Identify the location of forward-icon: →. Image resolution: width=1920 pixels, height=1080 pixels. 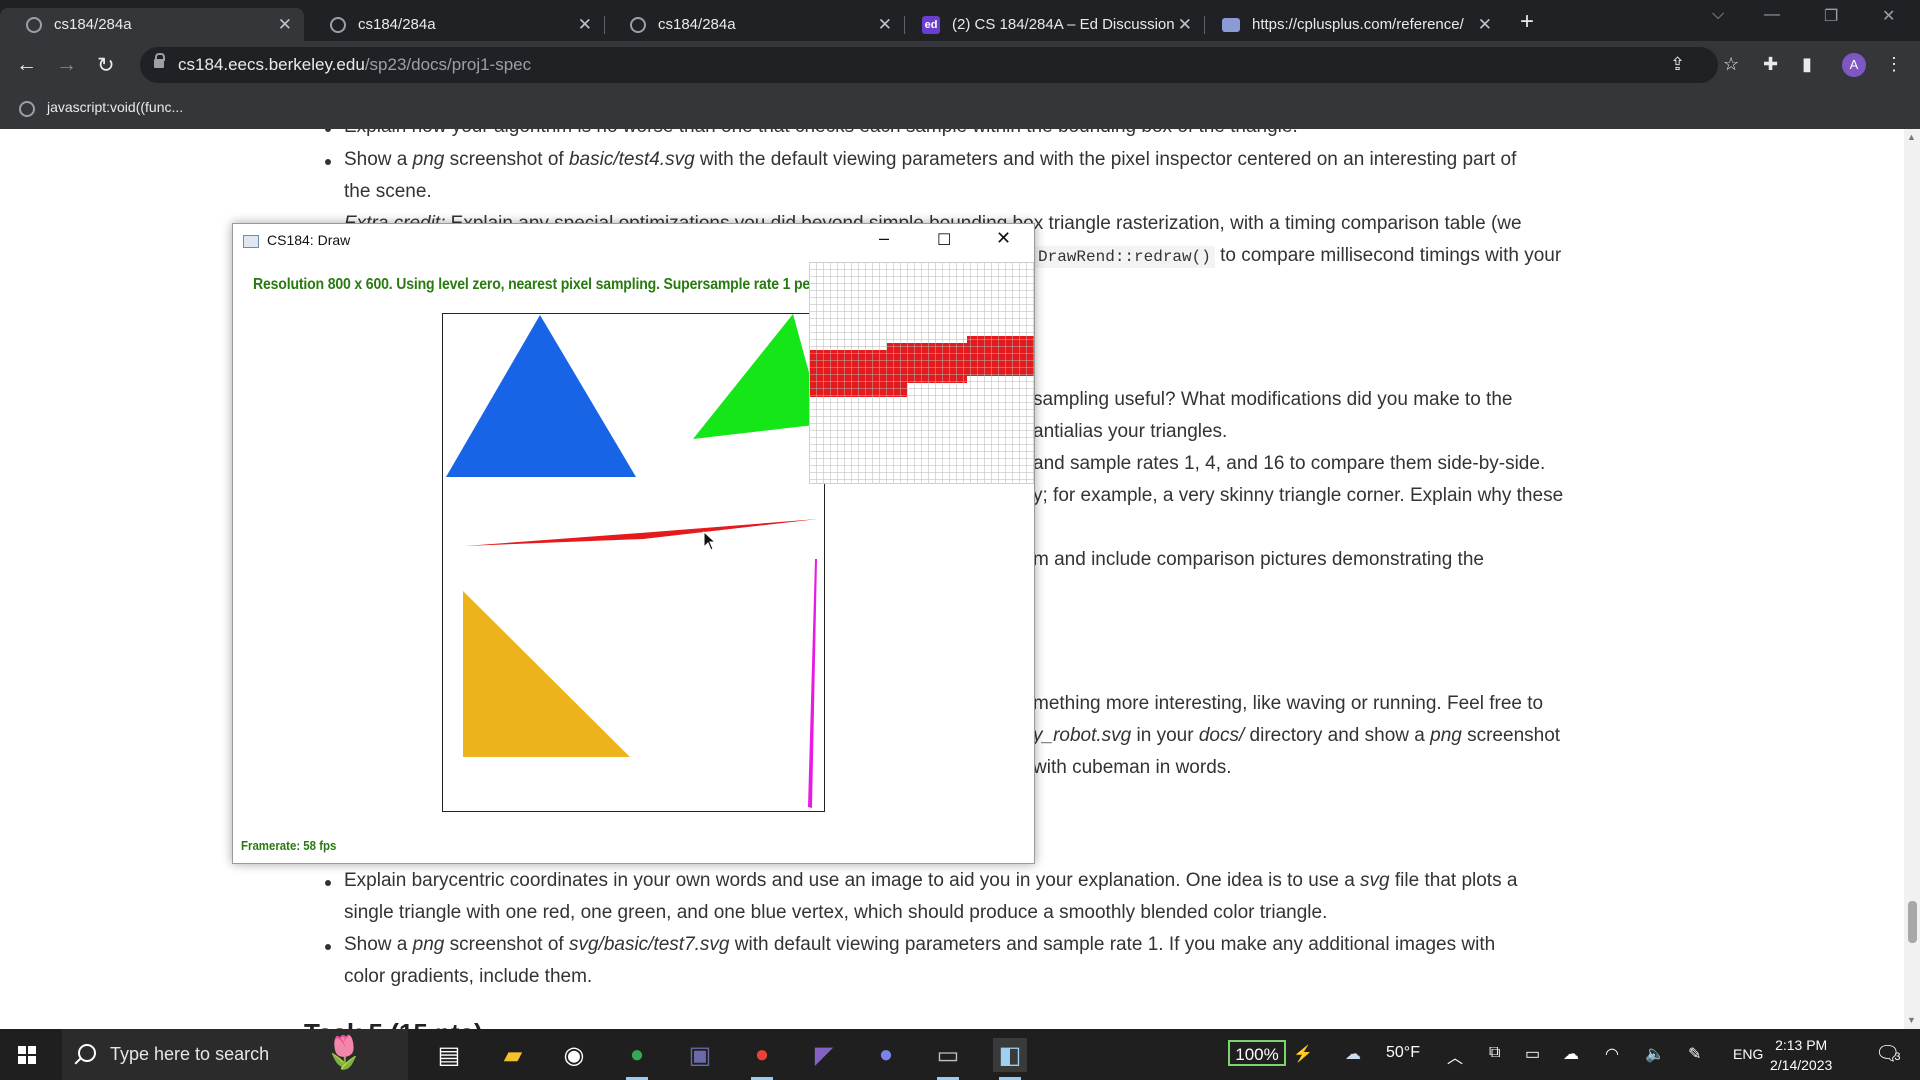
(66, 65).